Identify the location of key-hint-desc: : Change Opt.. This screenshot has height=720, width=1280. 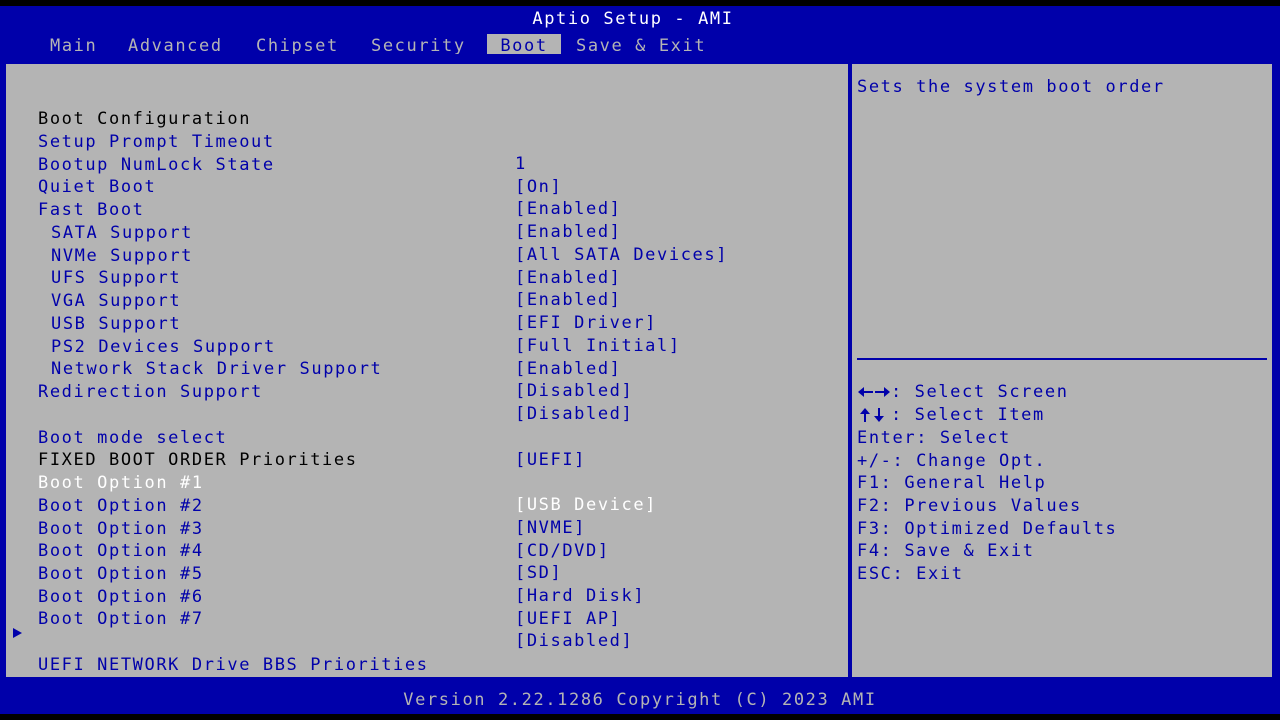
(969, 461).